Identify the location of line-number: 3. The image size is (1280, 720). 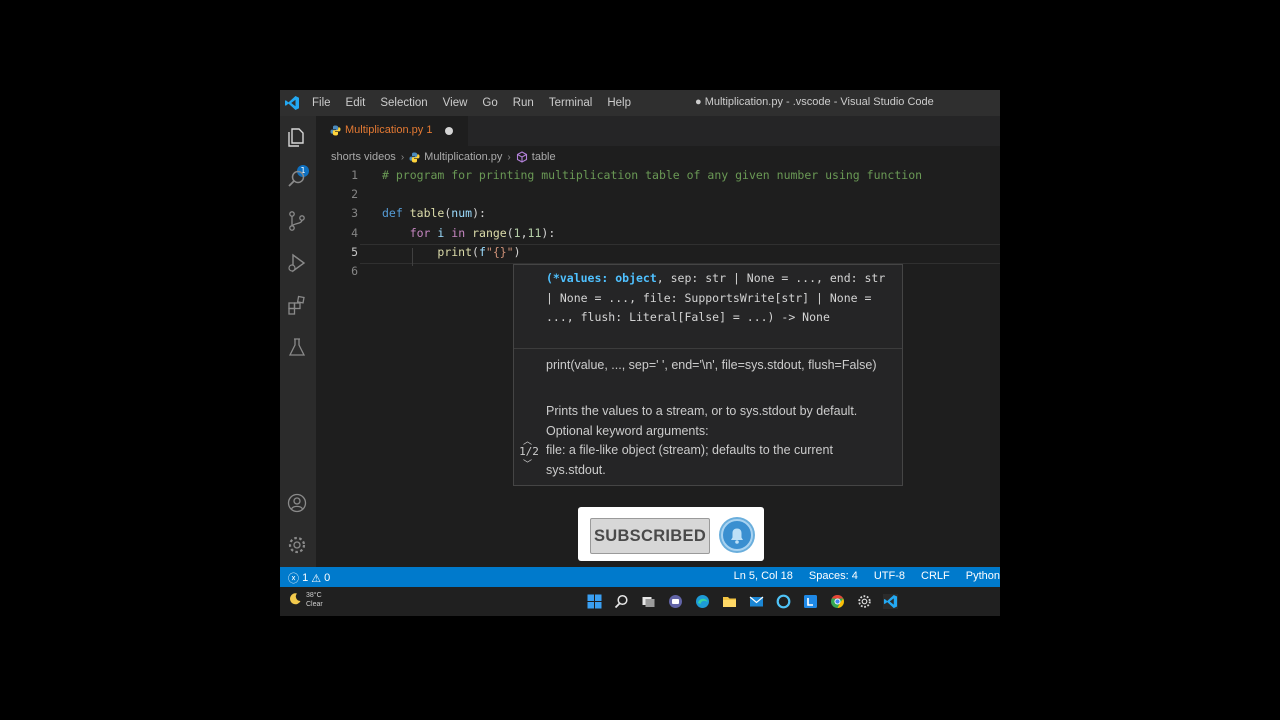
(354, 213).